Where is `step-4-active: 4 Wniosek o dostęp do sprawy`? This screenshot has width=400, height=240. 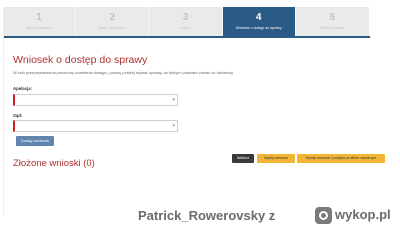
step-4-active: 4 Wniosek o dostęp do sprawy is located at coordinates (259, 21).